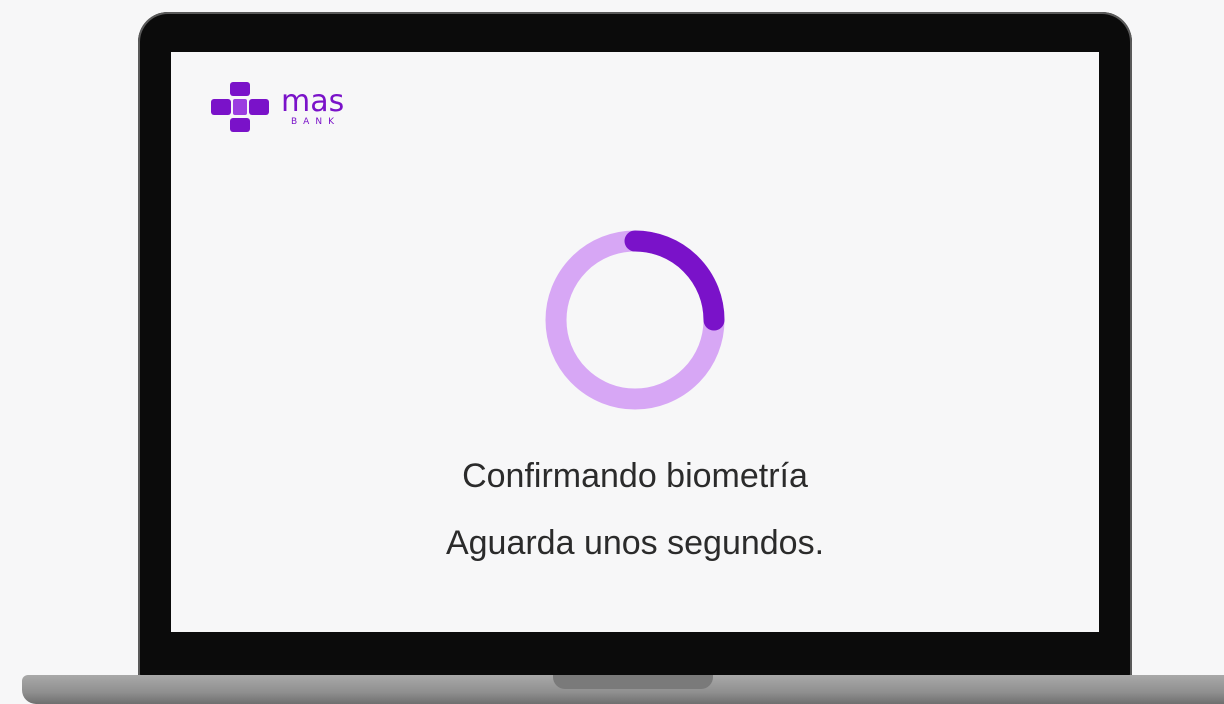 The image size is (1224, 704). Describe the element at coordinates (240, 107) in the screenshot. I see `brand-mark-icon` at that location.